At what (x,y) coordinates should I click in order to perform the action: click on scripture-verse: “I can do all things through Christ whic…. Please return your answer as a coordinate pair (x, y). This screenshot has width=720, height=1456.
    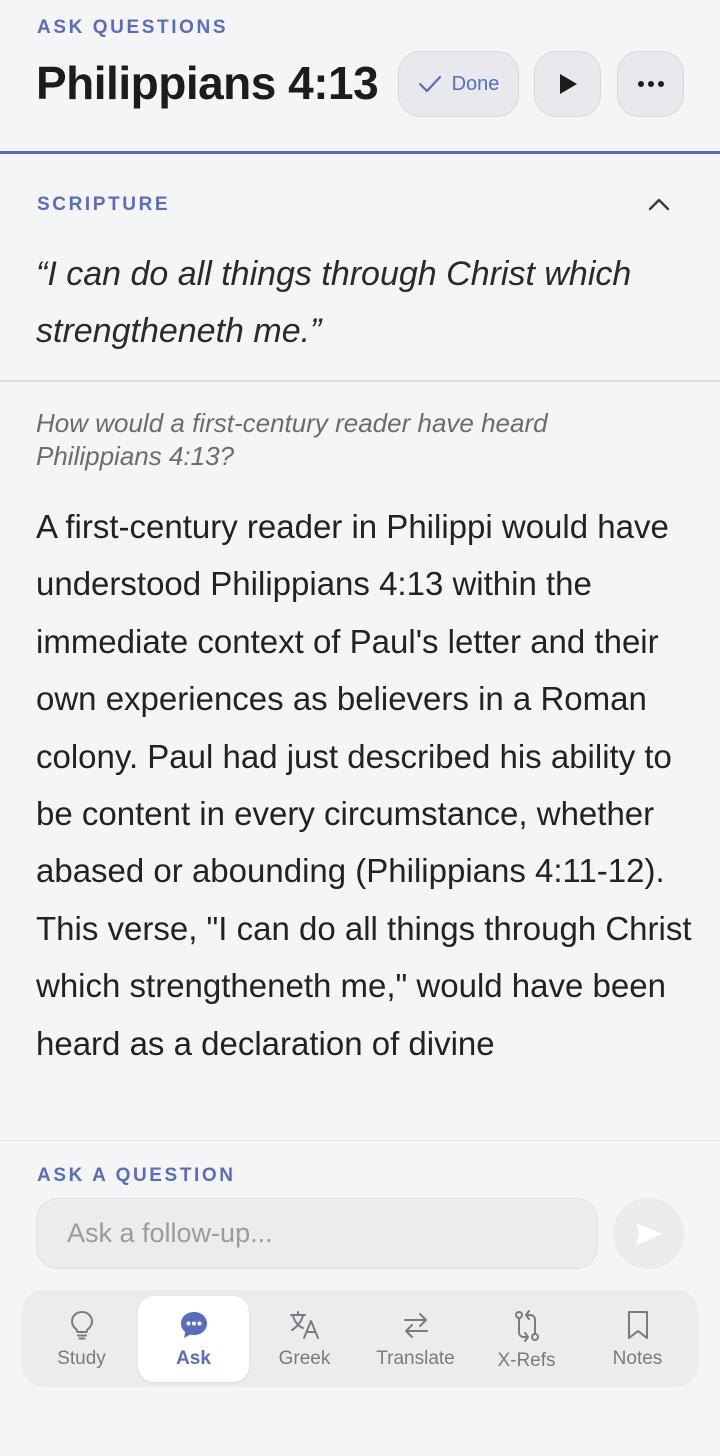
    Looking at the image, I should click on (334, 302).